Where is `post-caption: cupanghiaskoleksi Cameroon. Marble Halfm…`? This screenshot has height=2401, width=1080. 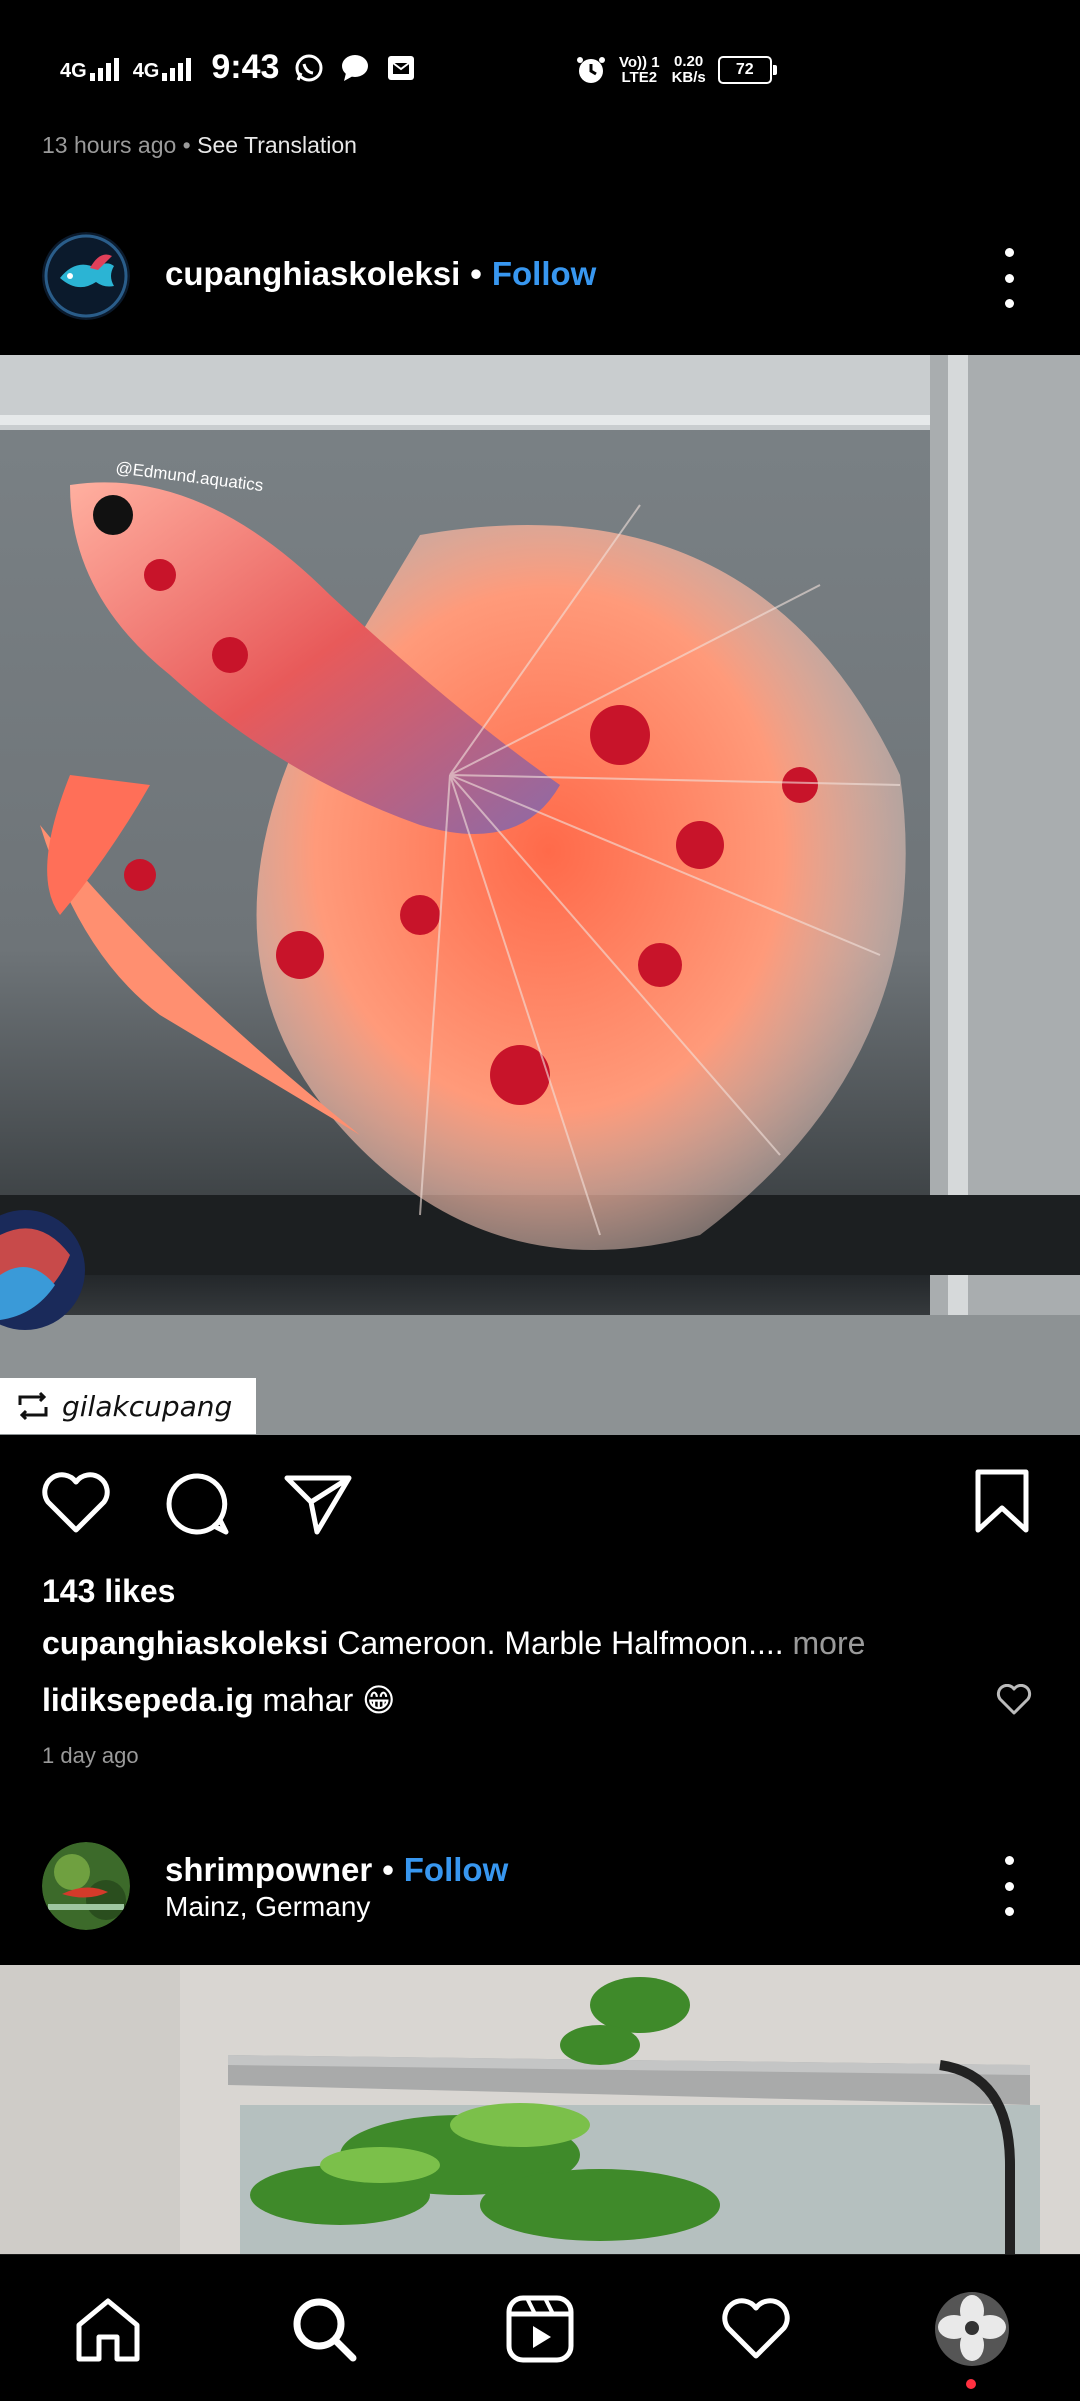 post-caption: cupanghiaskoleksi Cameroon. Marble Halfm… is located at coordinates (453, 1643).